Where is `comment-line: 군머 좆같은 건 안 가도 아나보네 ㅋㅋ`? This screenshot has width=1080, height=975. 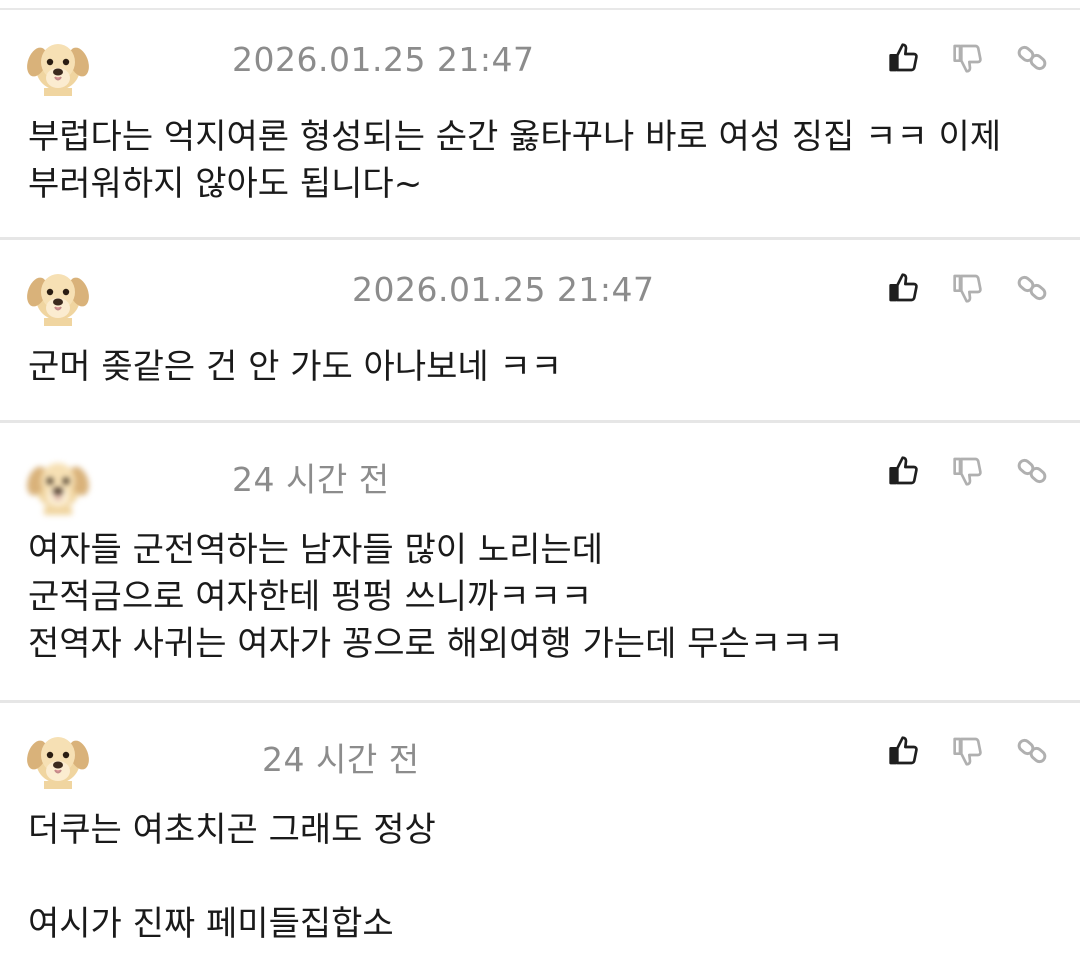 comment-line: 군머 좆같은 건 안 가도 아나보네 ㅋㅋ is located at coordinates (295, 367).